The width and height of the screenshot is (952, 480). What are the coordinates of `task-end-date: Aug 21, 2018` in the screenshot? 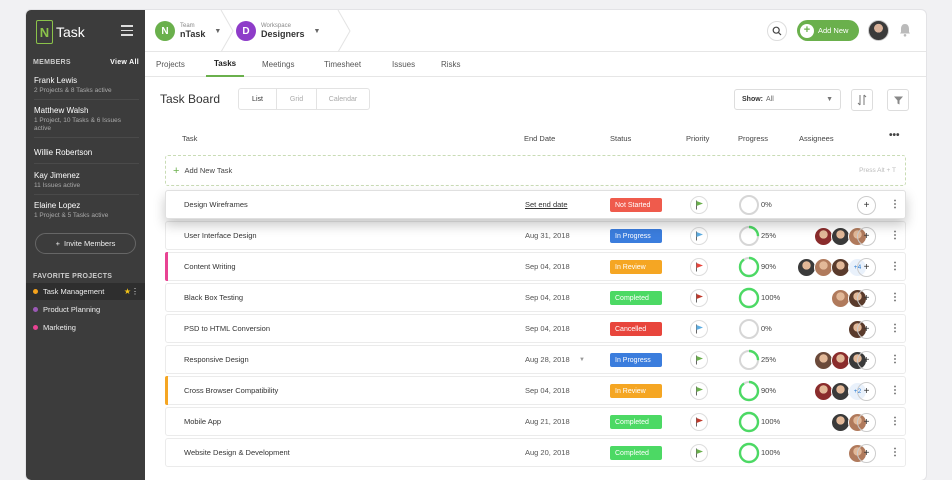 It's located at (547, 421).